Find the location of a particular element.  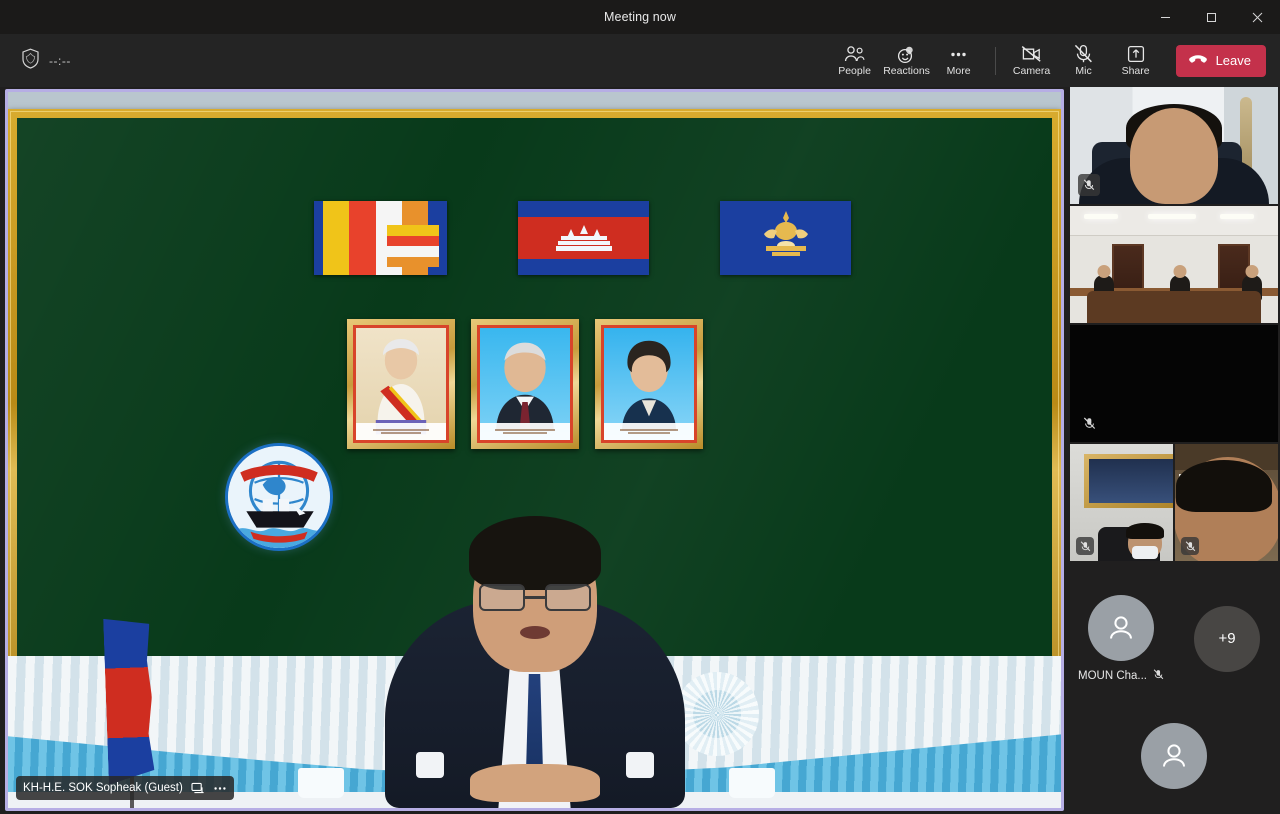

window-title: Meeting now is located at coordinates (640, 17).